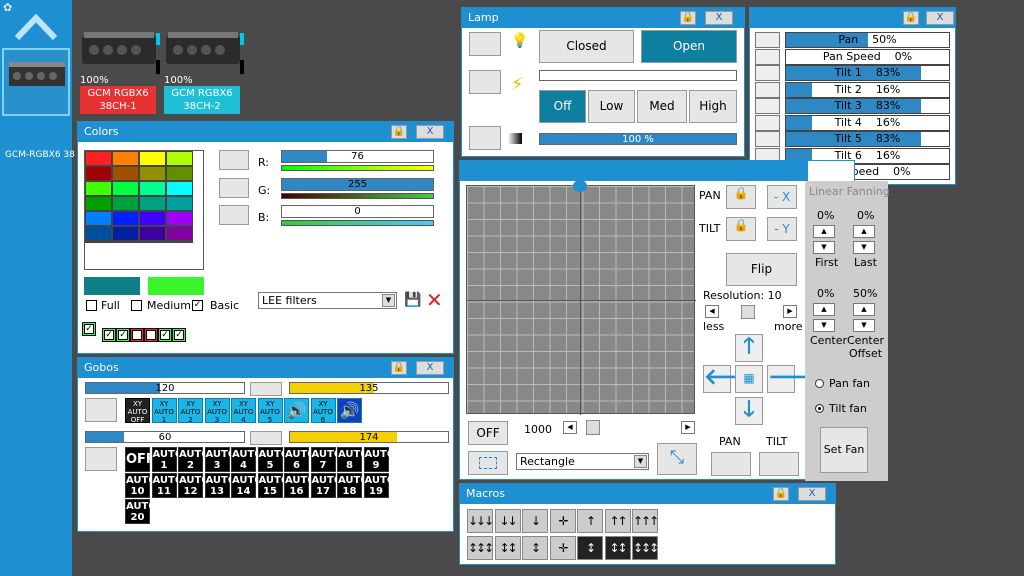 Image resolution: width=1024 pixels, height=576 pixels. I want to click on green-channel-button, so click(234, 188).